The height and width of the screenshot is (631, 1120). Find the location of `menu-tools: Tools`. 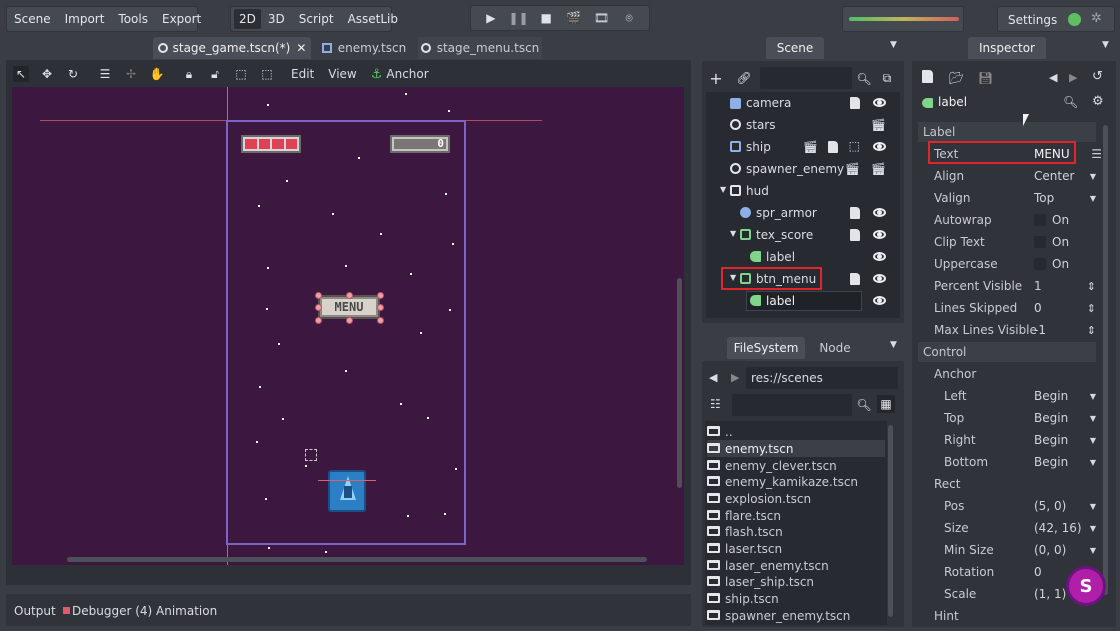

menu-tools: Tools is located at coordinates (133, 19).